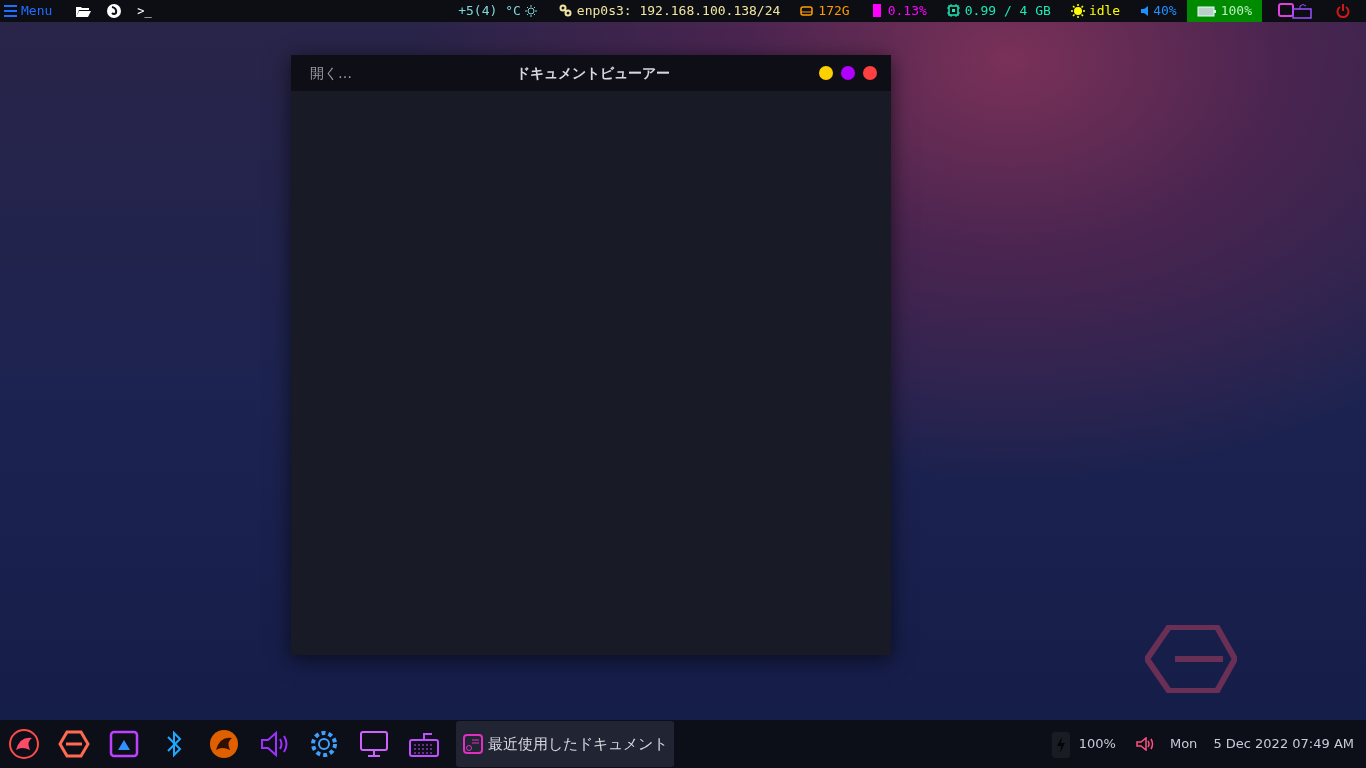 The image size is (1366, 768). I want to click on date-time: 5 Dec 2022 07:49 AM, so click(1283, 744).